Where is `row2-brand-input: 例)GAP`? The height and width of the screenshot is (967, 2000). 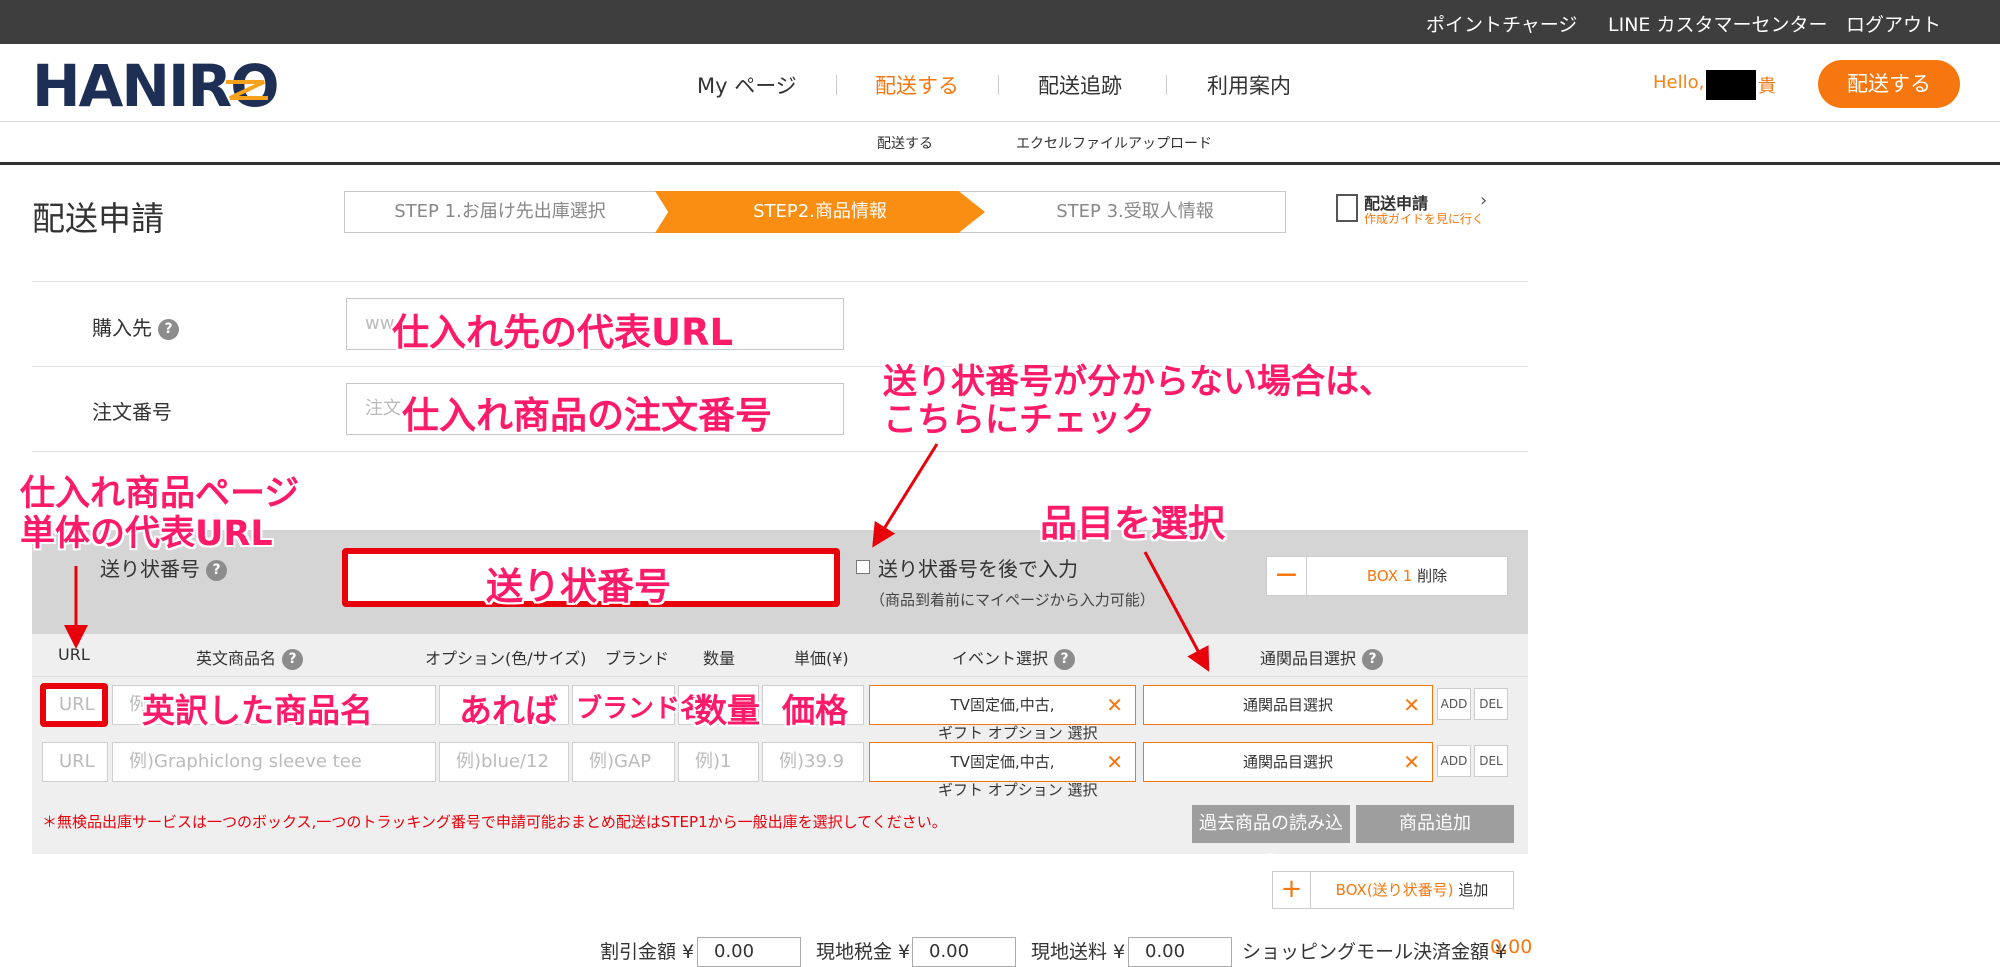 row2-brand-input: 例)GAP is located at coordinates (623, 762).